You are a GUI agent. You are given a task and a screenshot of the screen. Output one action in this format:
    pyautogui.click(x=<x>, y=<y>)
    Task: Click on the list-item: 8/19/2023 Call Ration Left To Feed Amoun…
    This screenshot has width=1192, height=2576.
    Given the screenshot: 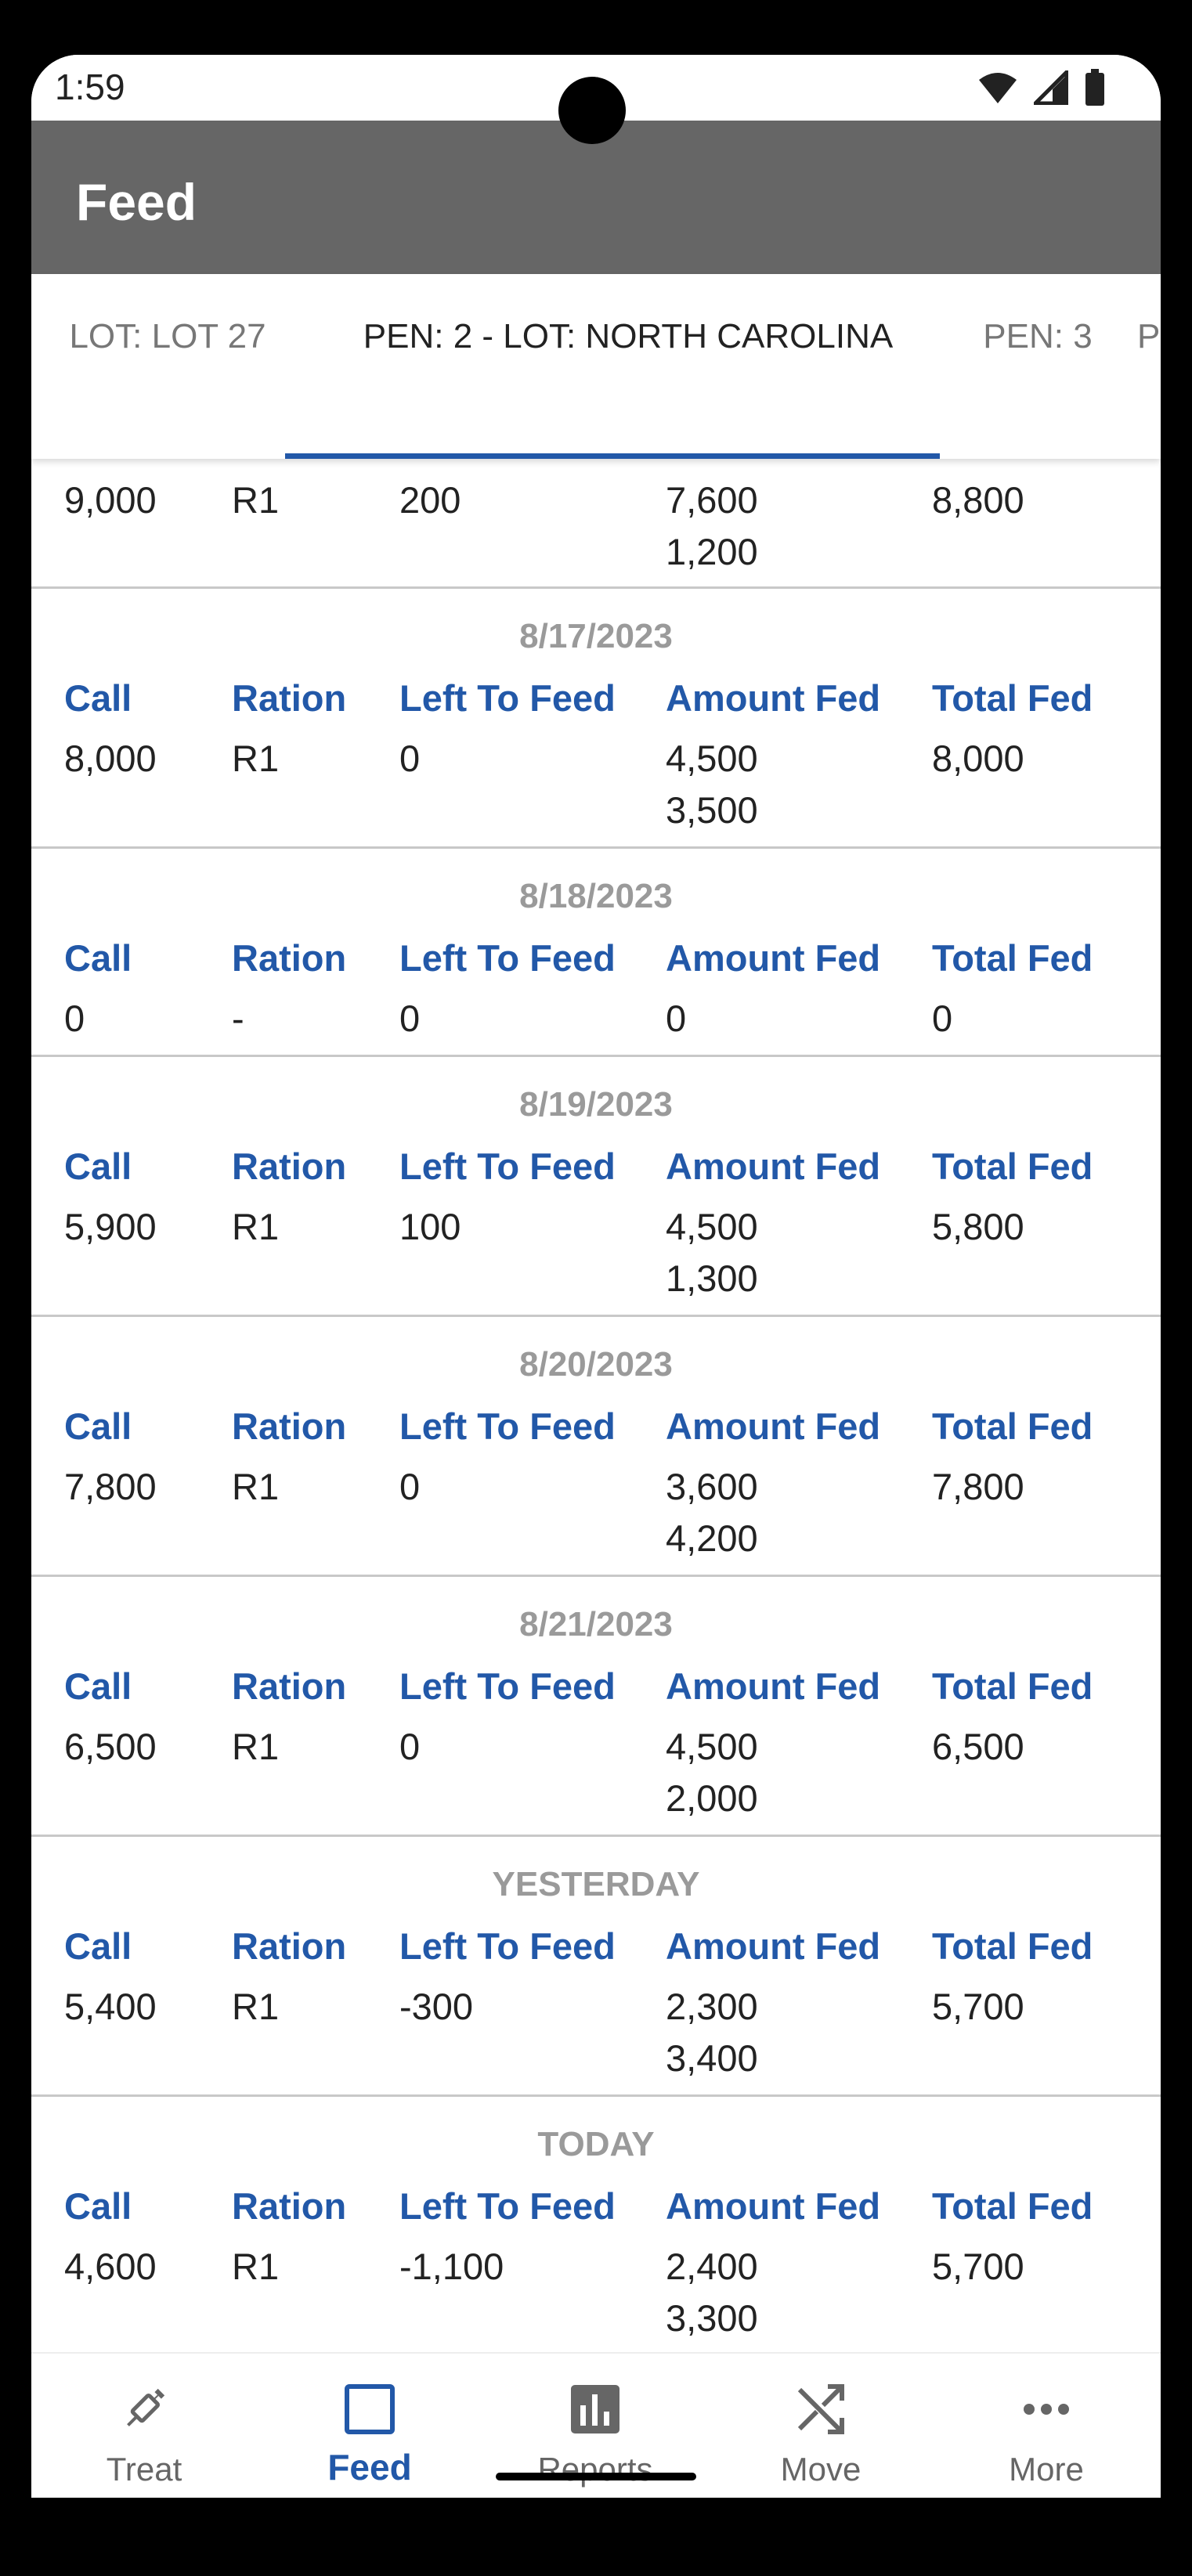 What is the action you would take?
    pyautogui.click(x=596, y=1187)
    